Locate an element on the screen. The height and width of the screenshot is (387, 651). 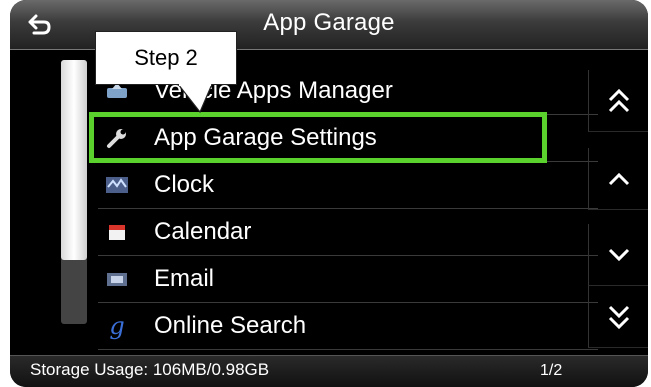
google-g-icon: g is located at coordinates (117, 326).